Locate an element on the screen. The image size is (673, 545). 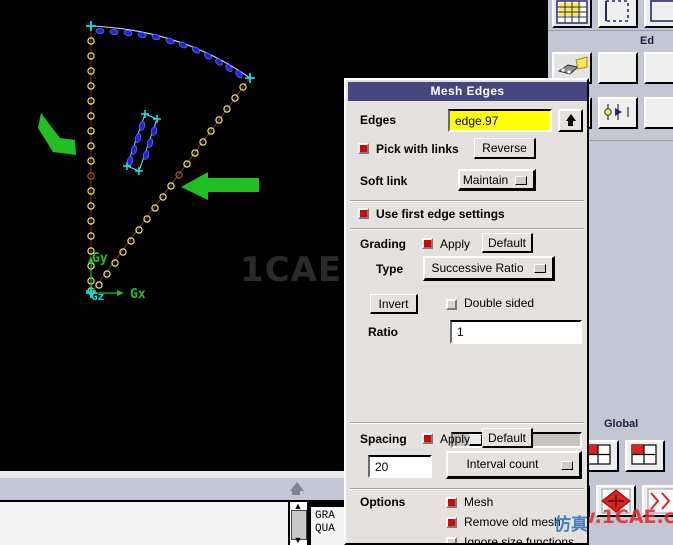
console-vertical-scrollbar: ▲ ▼ is located at coordinates (298, 523).